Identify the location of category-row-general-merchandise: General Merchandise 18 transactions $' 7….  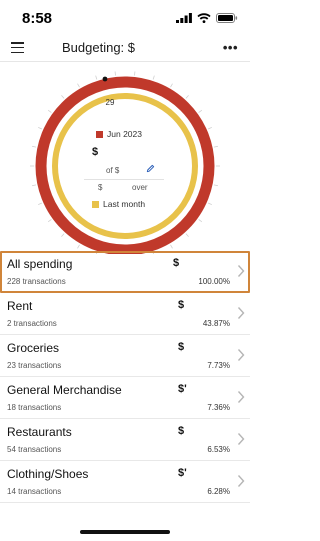
(125, 398).